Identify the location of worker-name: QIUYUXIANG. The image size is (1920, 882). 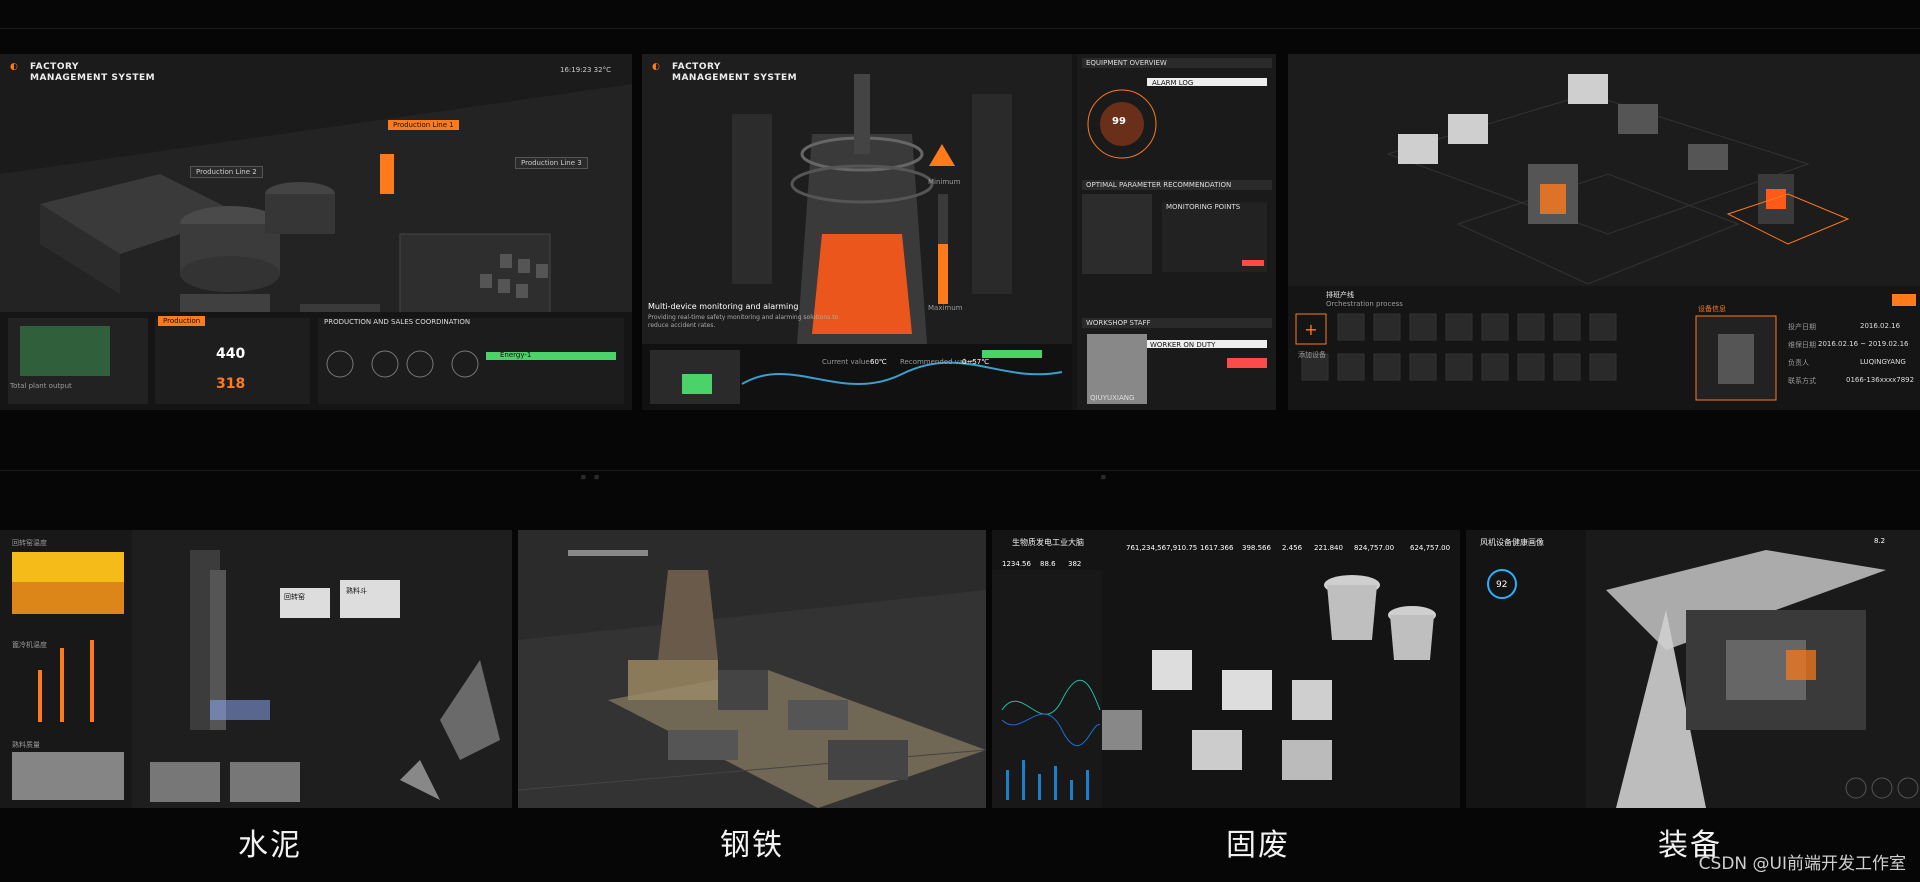
(1112, 398).